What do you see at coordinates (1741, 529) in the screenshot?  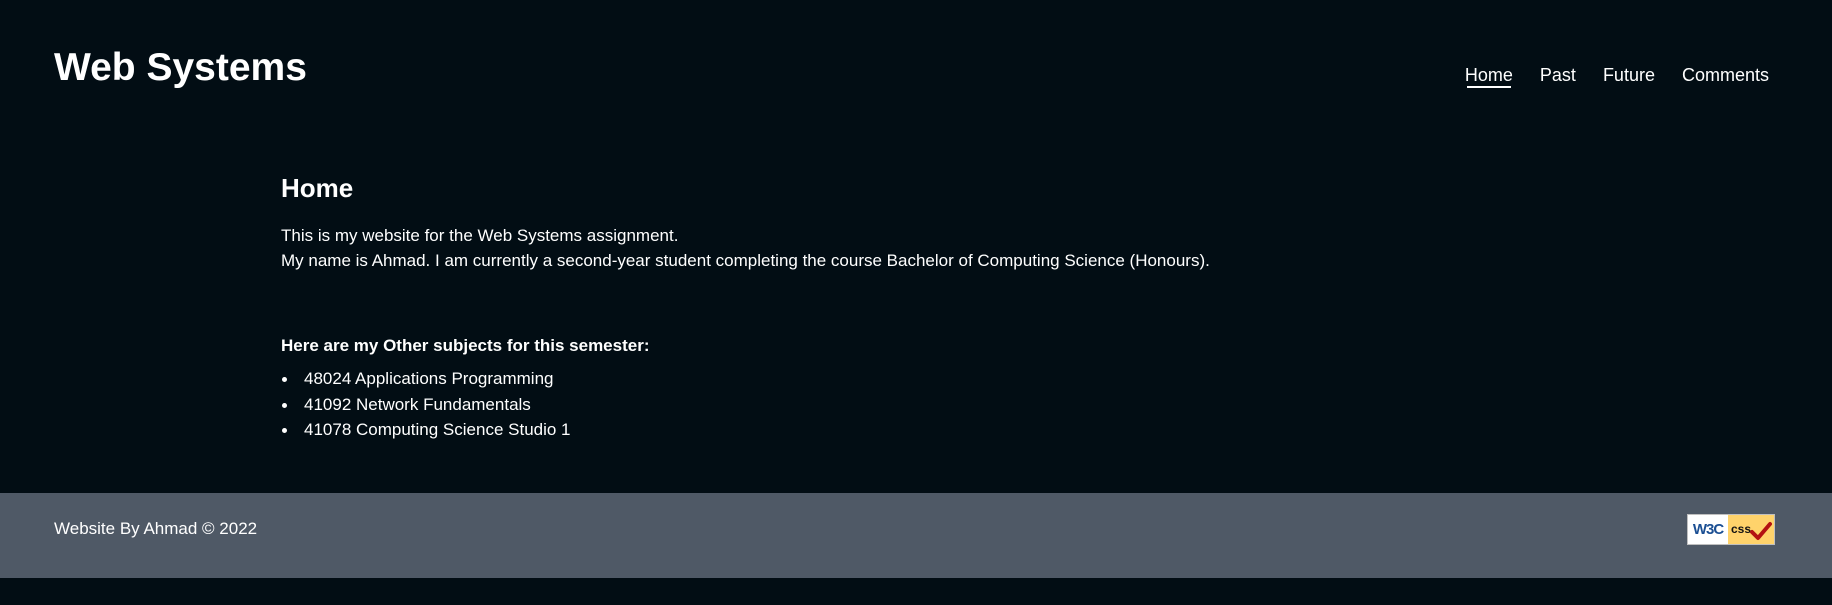 I see `css-logo-text: css` at bounding box center [1741, 529].